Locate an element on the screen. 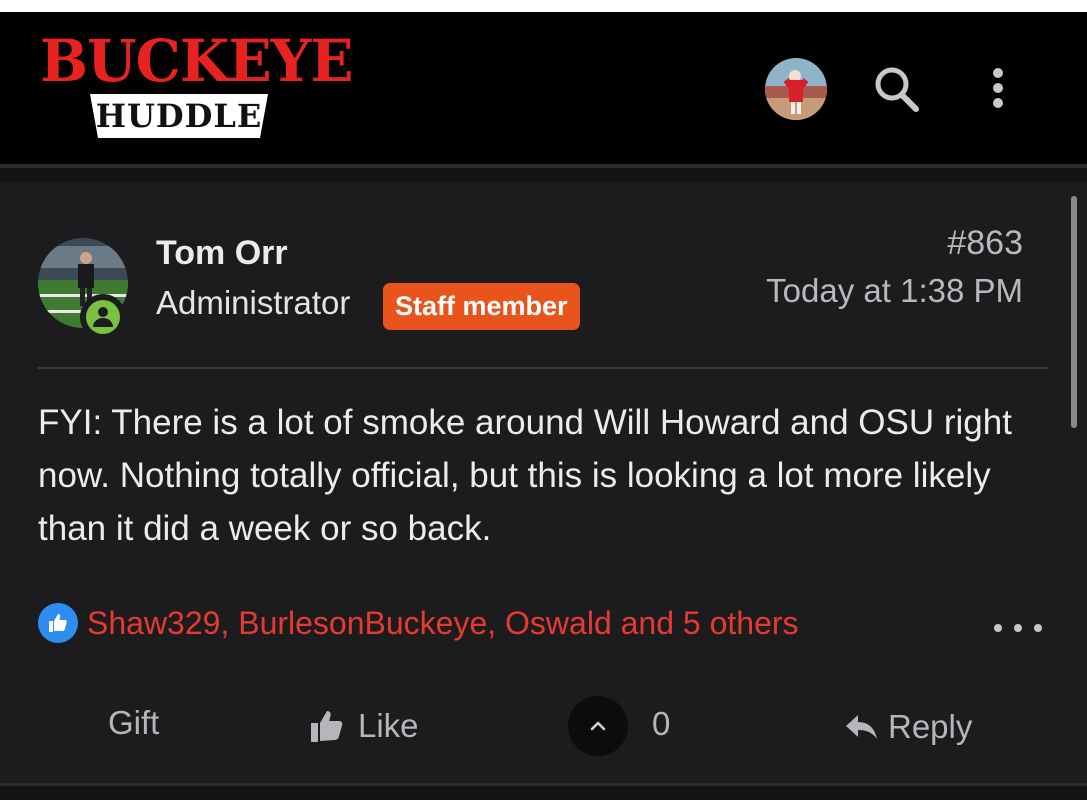  gift-label: Gift is located at coordinates (134, 722).